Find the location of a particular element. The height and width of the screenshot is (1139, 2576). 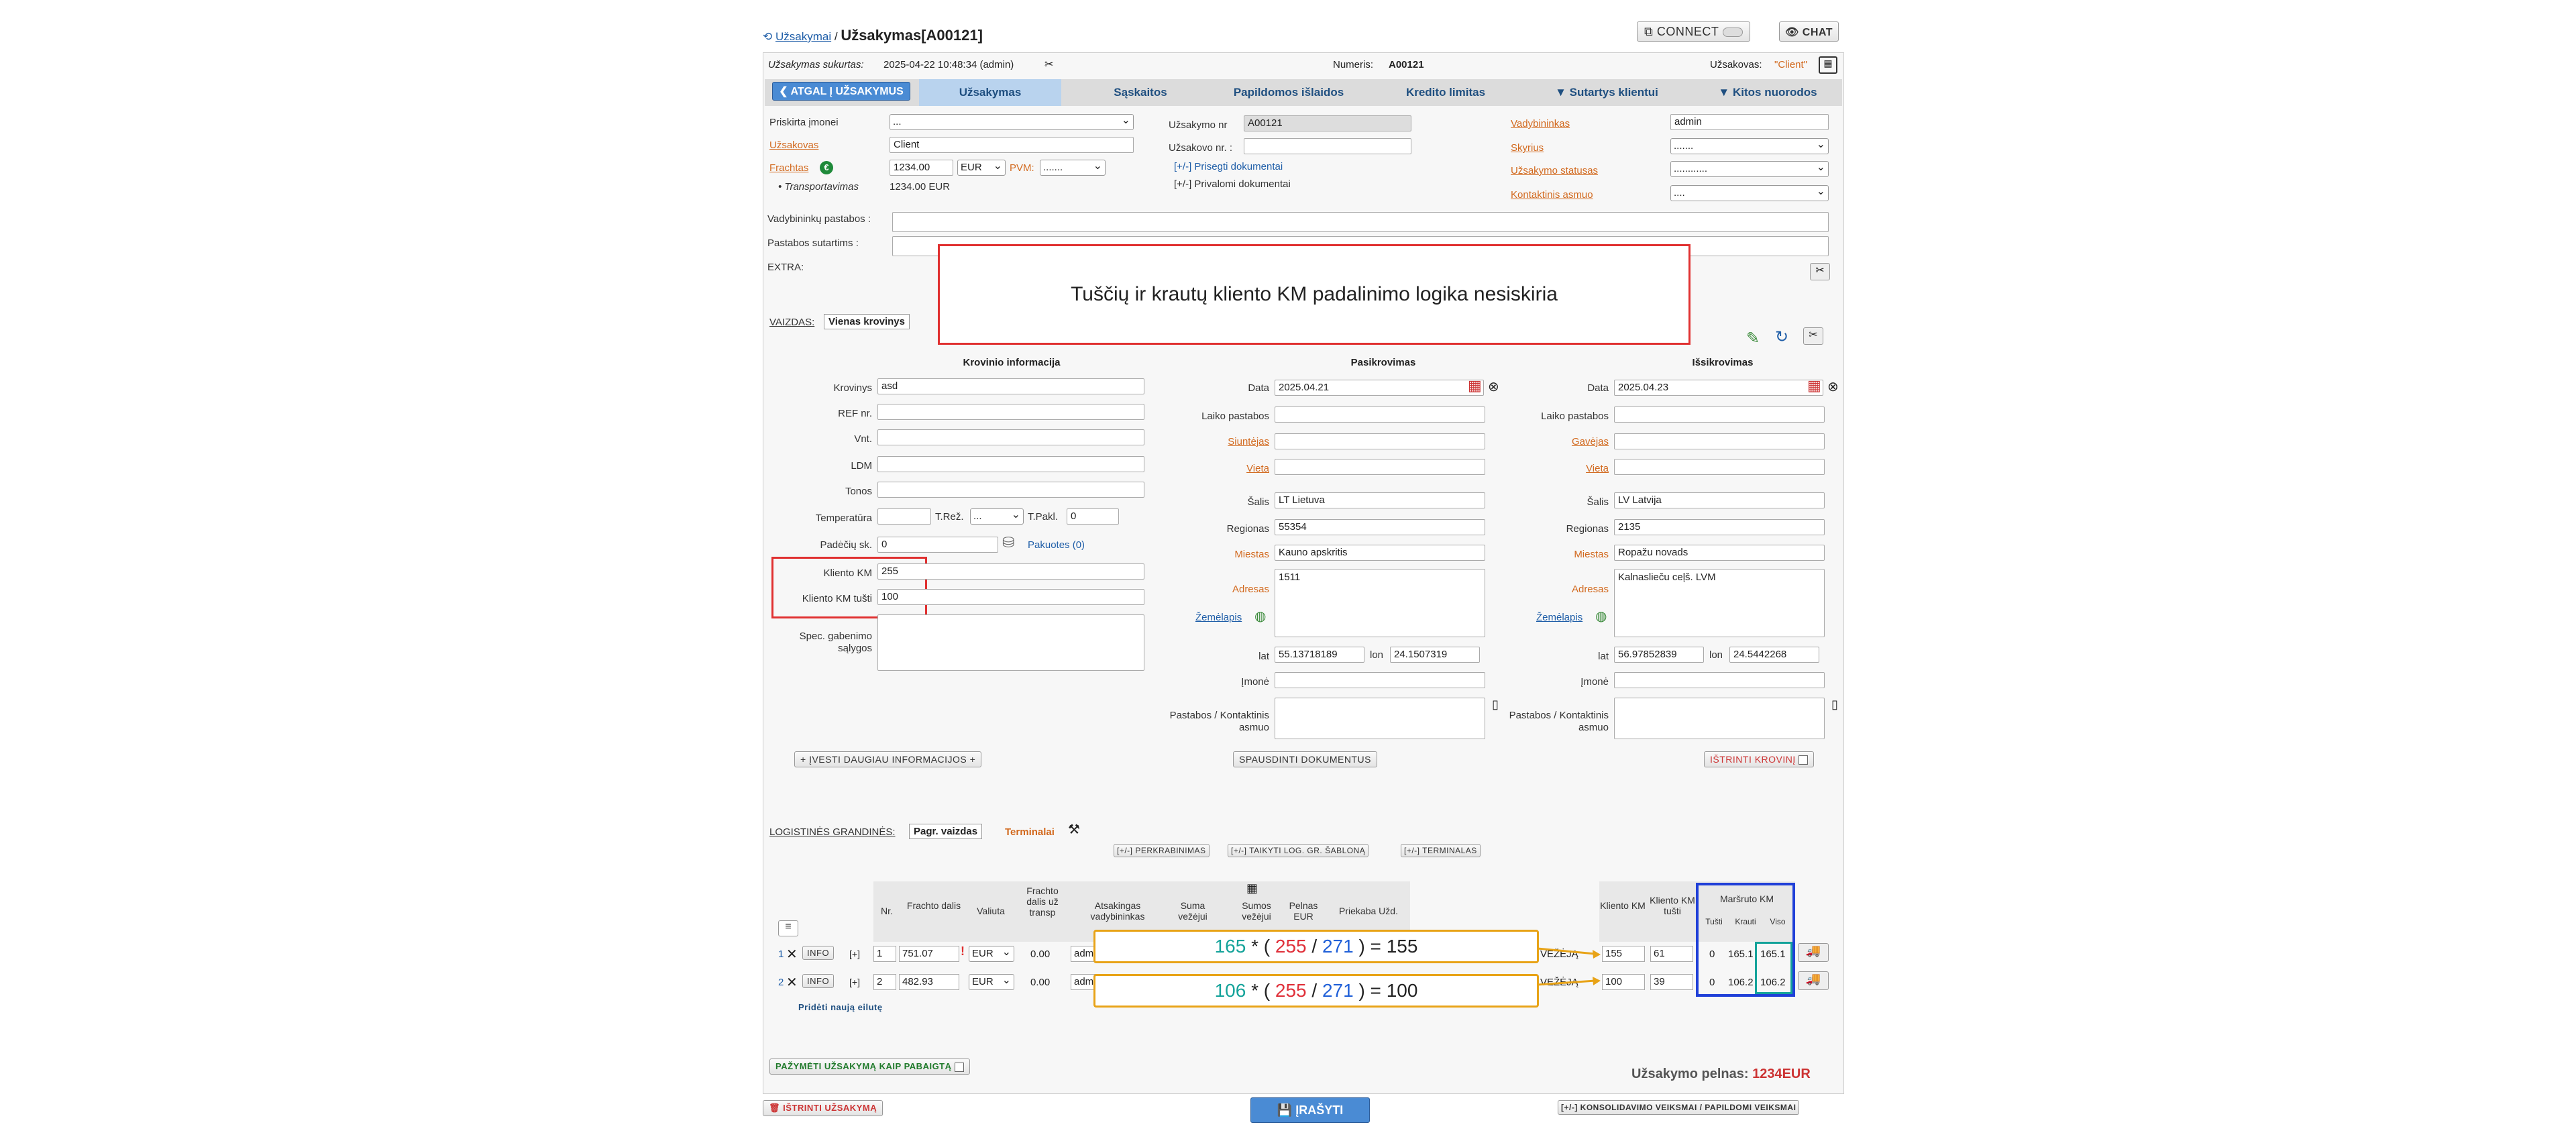

customer-field-label: Užsakovas is located at coordinates (793, 145).